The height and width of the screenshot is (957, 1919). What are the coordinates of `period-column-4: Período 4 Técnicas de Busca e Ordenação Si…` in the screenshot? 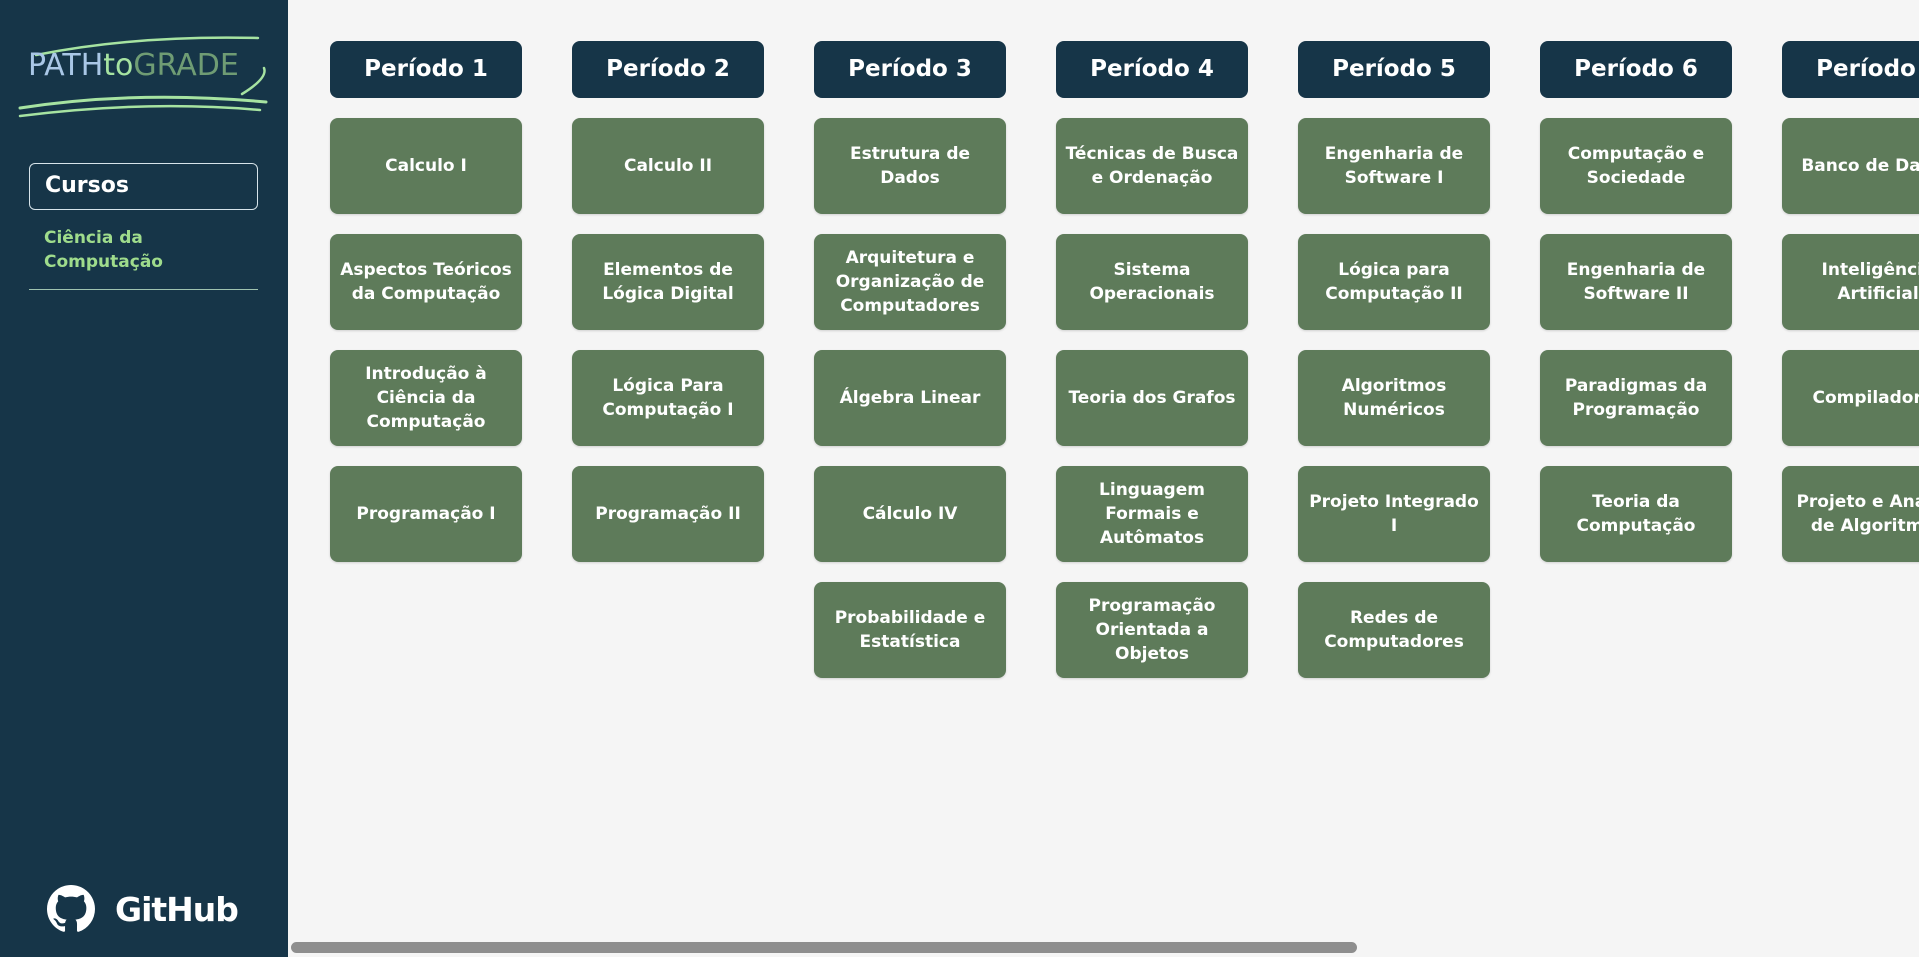 It's located at (1152, 359).